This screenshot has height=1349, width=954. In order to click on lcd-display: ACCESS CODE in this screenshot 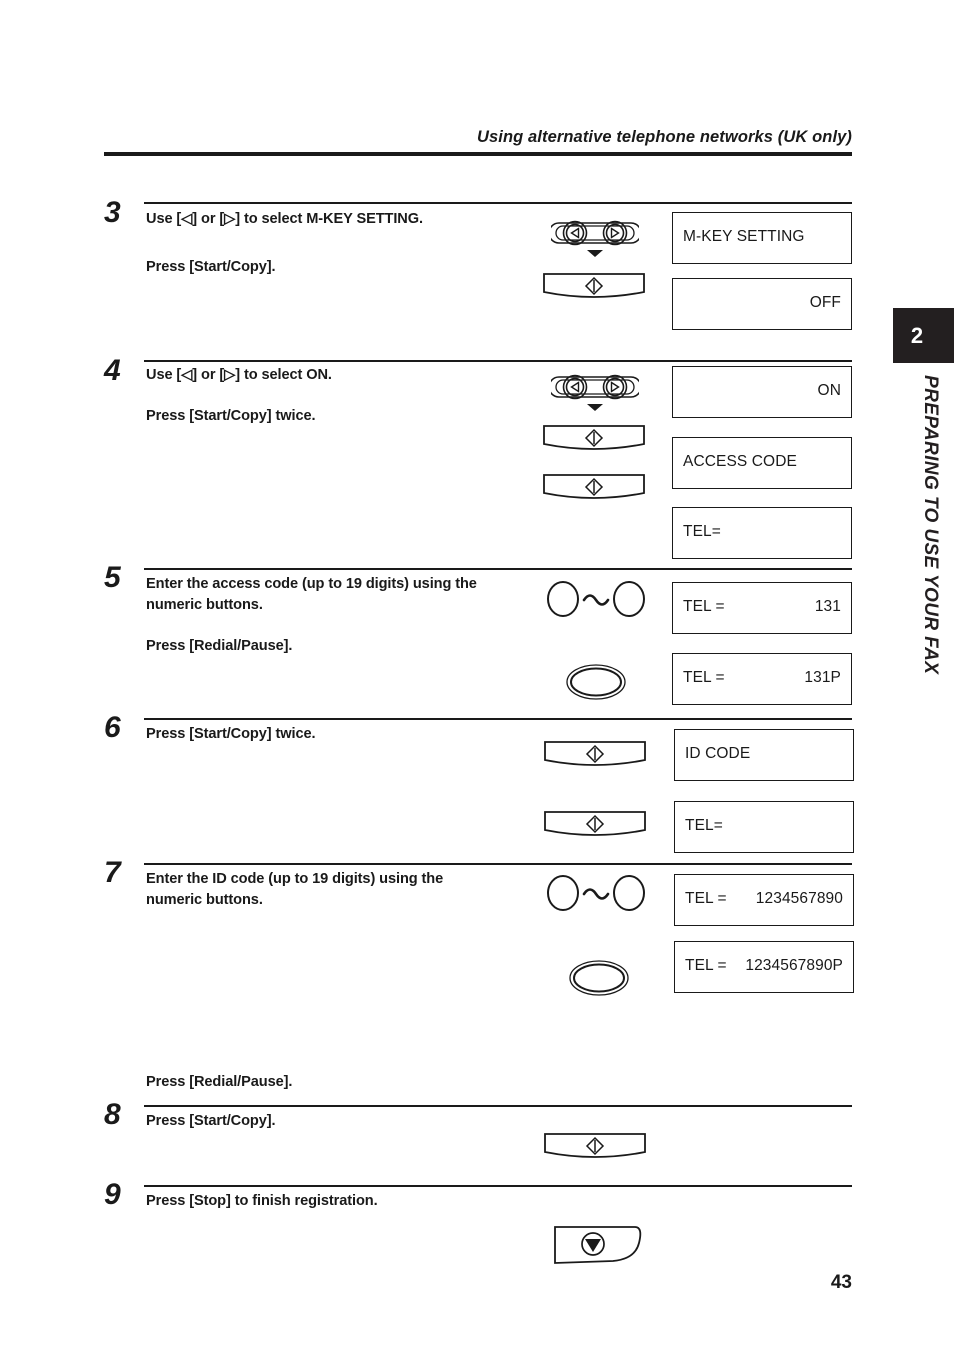, I will do `click(762, 463)`.